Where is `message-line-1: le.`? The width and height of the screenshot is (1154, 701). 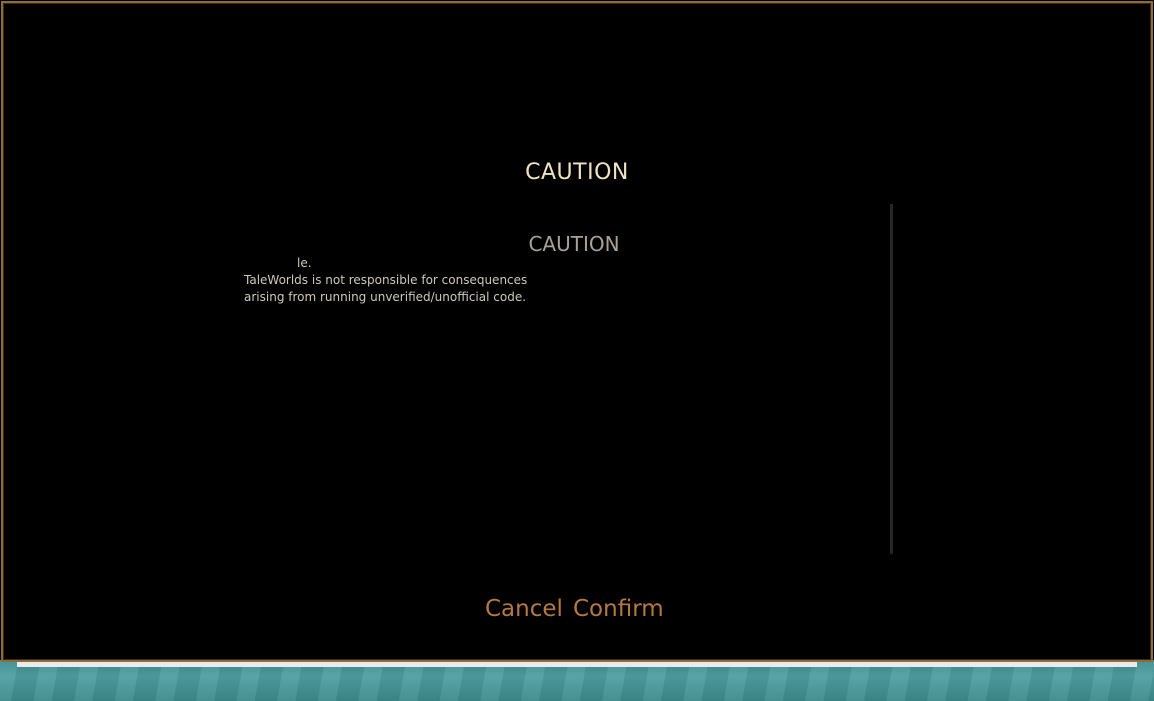
message-line-1: le. is located at coordinates (304, 263).